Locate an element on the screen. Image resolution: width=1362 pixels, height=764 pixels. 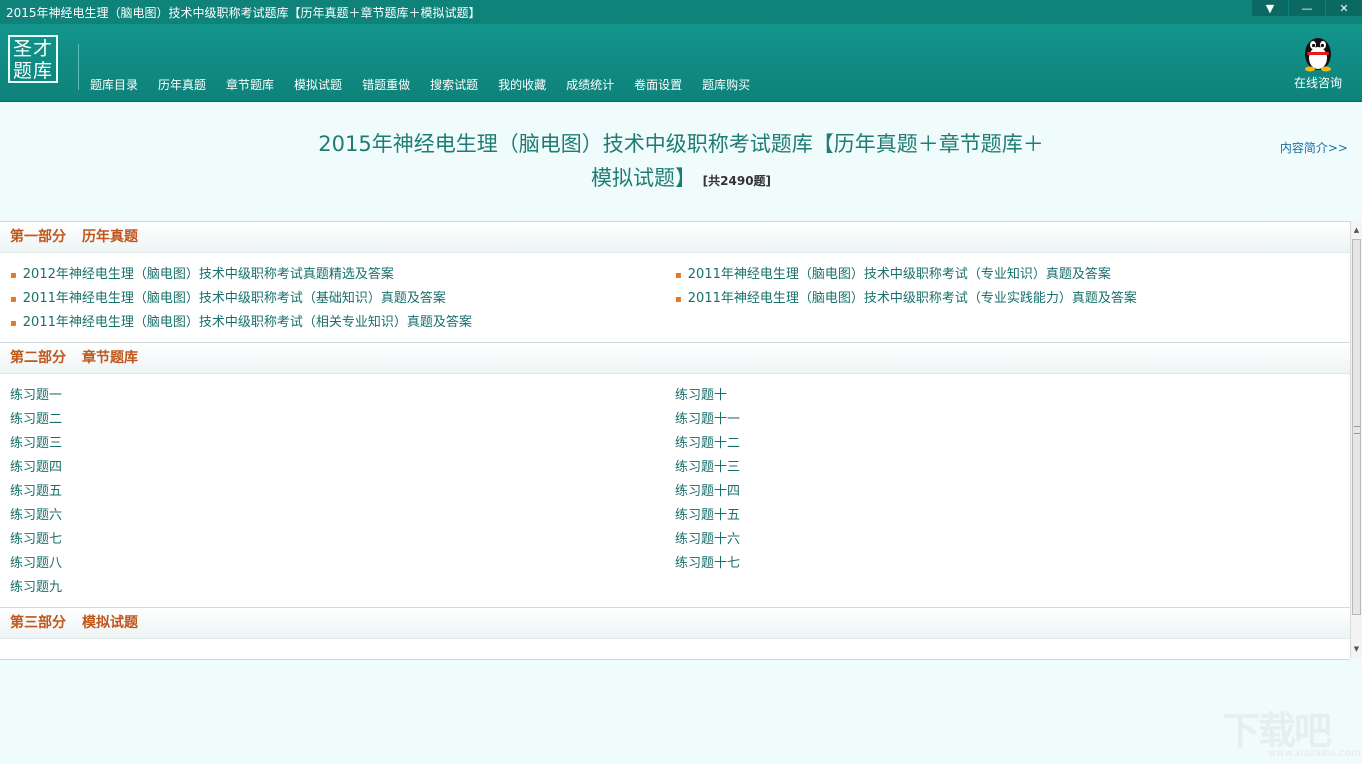
exercise-link: 练习题十四 is located at coordinates (997, 492).